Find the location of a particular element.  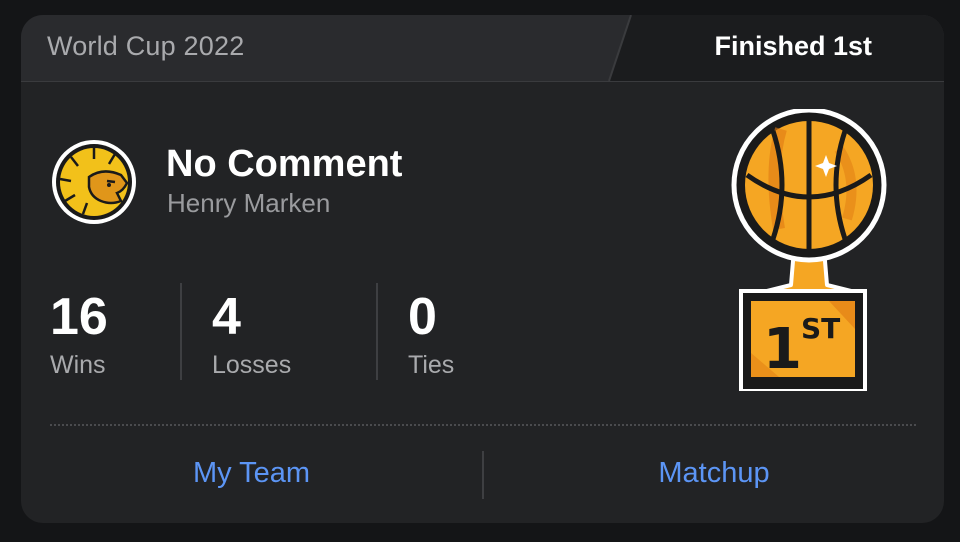

losses-label: Losses is located at coordinates (252, 365).